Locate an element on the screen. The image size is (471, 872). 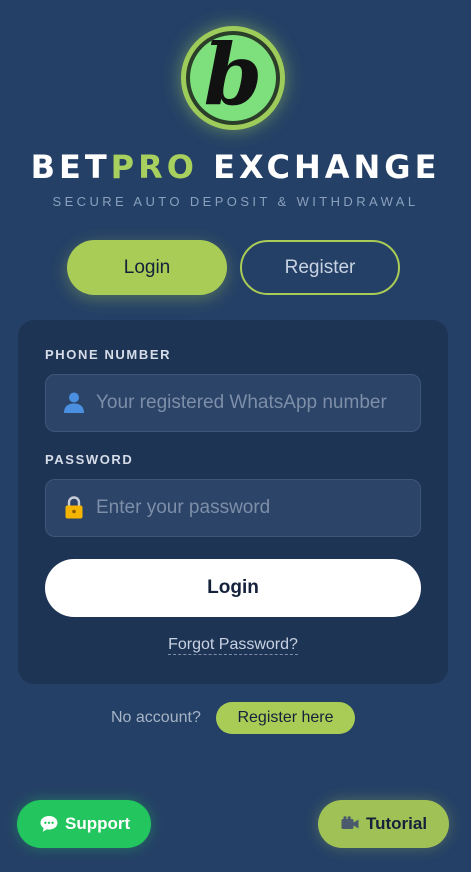
password-field is located at coordinates (233, 508).